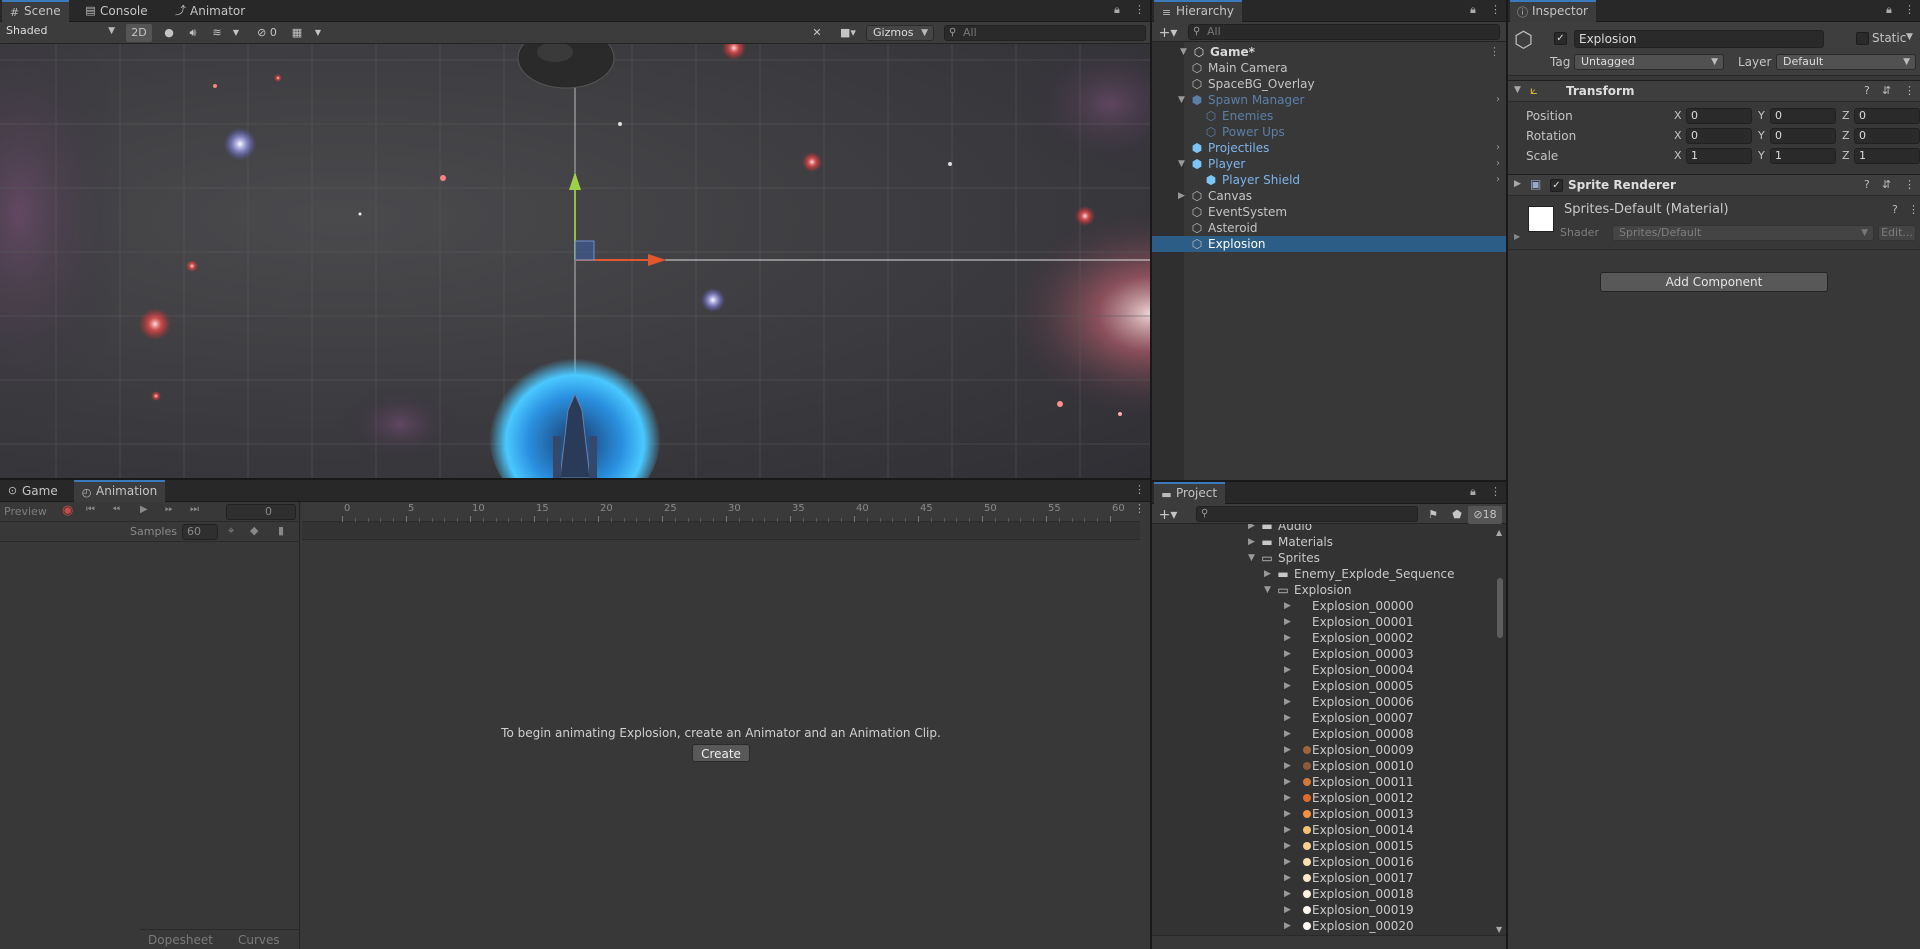 Image resolution: width=1920 pixels, height=949 pixels. I want to click on grid-dropdown-icon: ▼, so click(318, 33).